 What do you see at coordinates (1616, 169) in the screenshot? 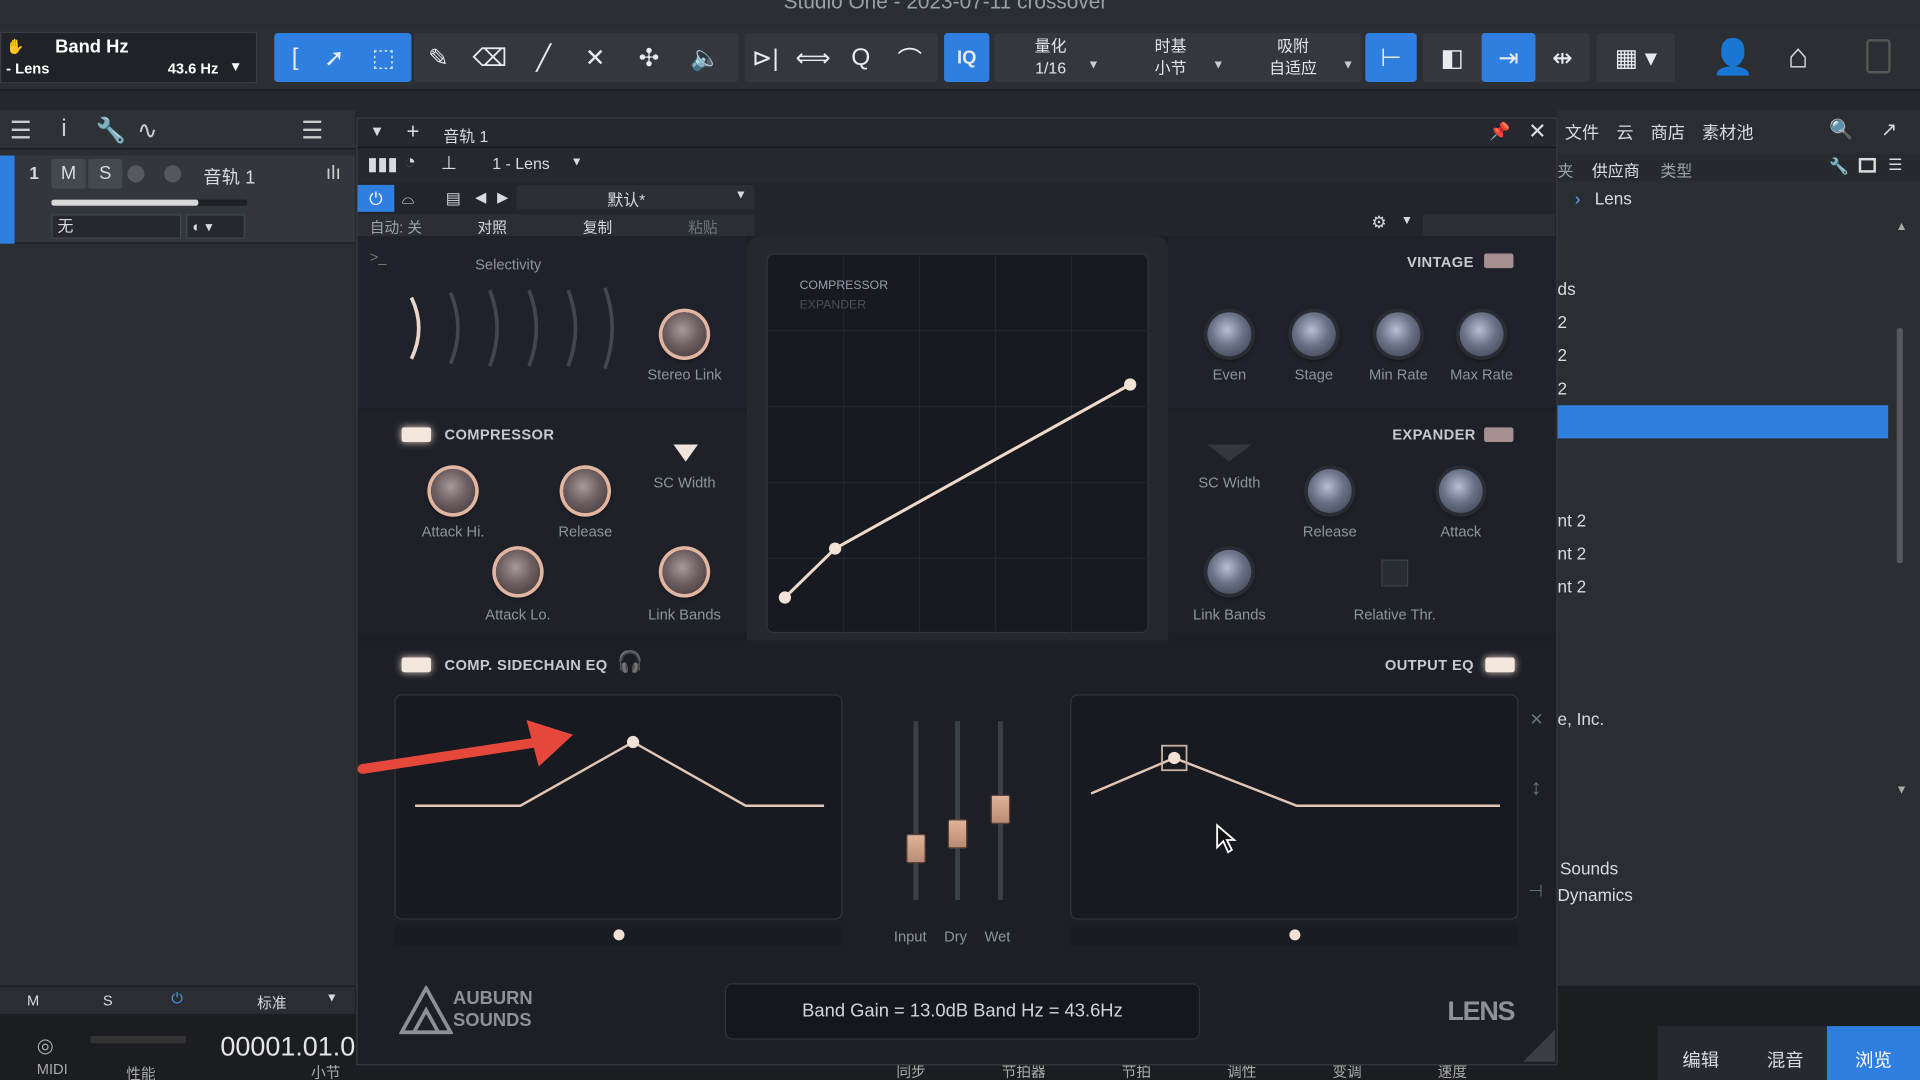
I see `column-vendor: 供应商` at bounding box center [1616, 169].